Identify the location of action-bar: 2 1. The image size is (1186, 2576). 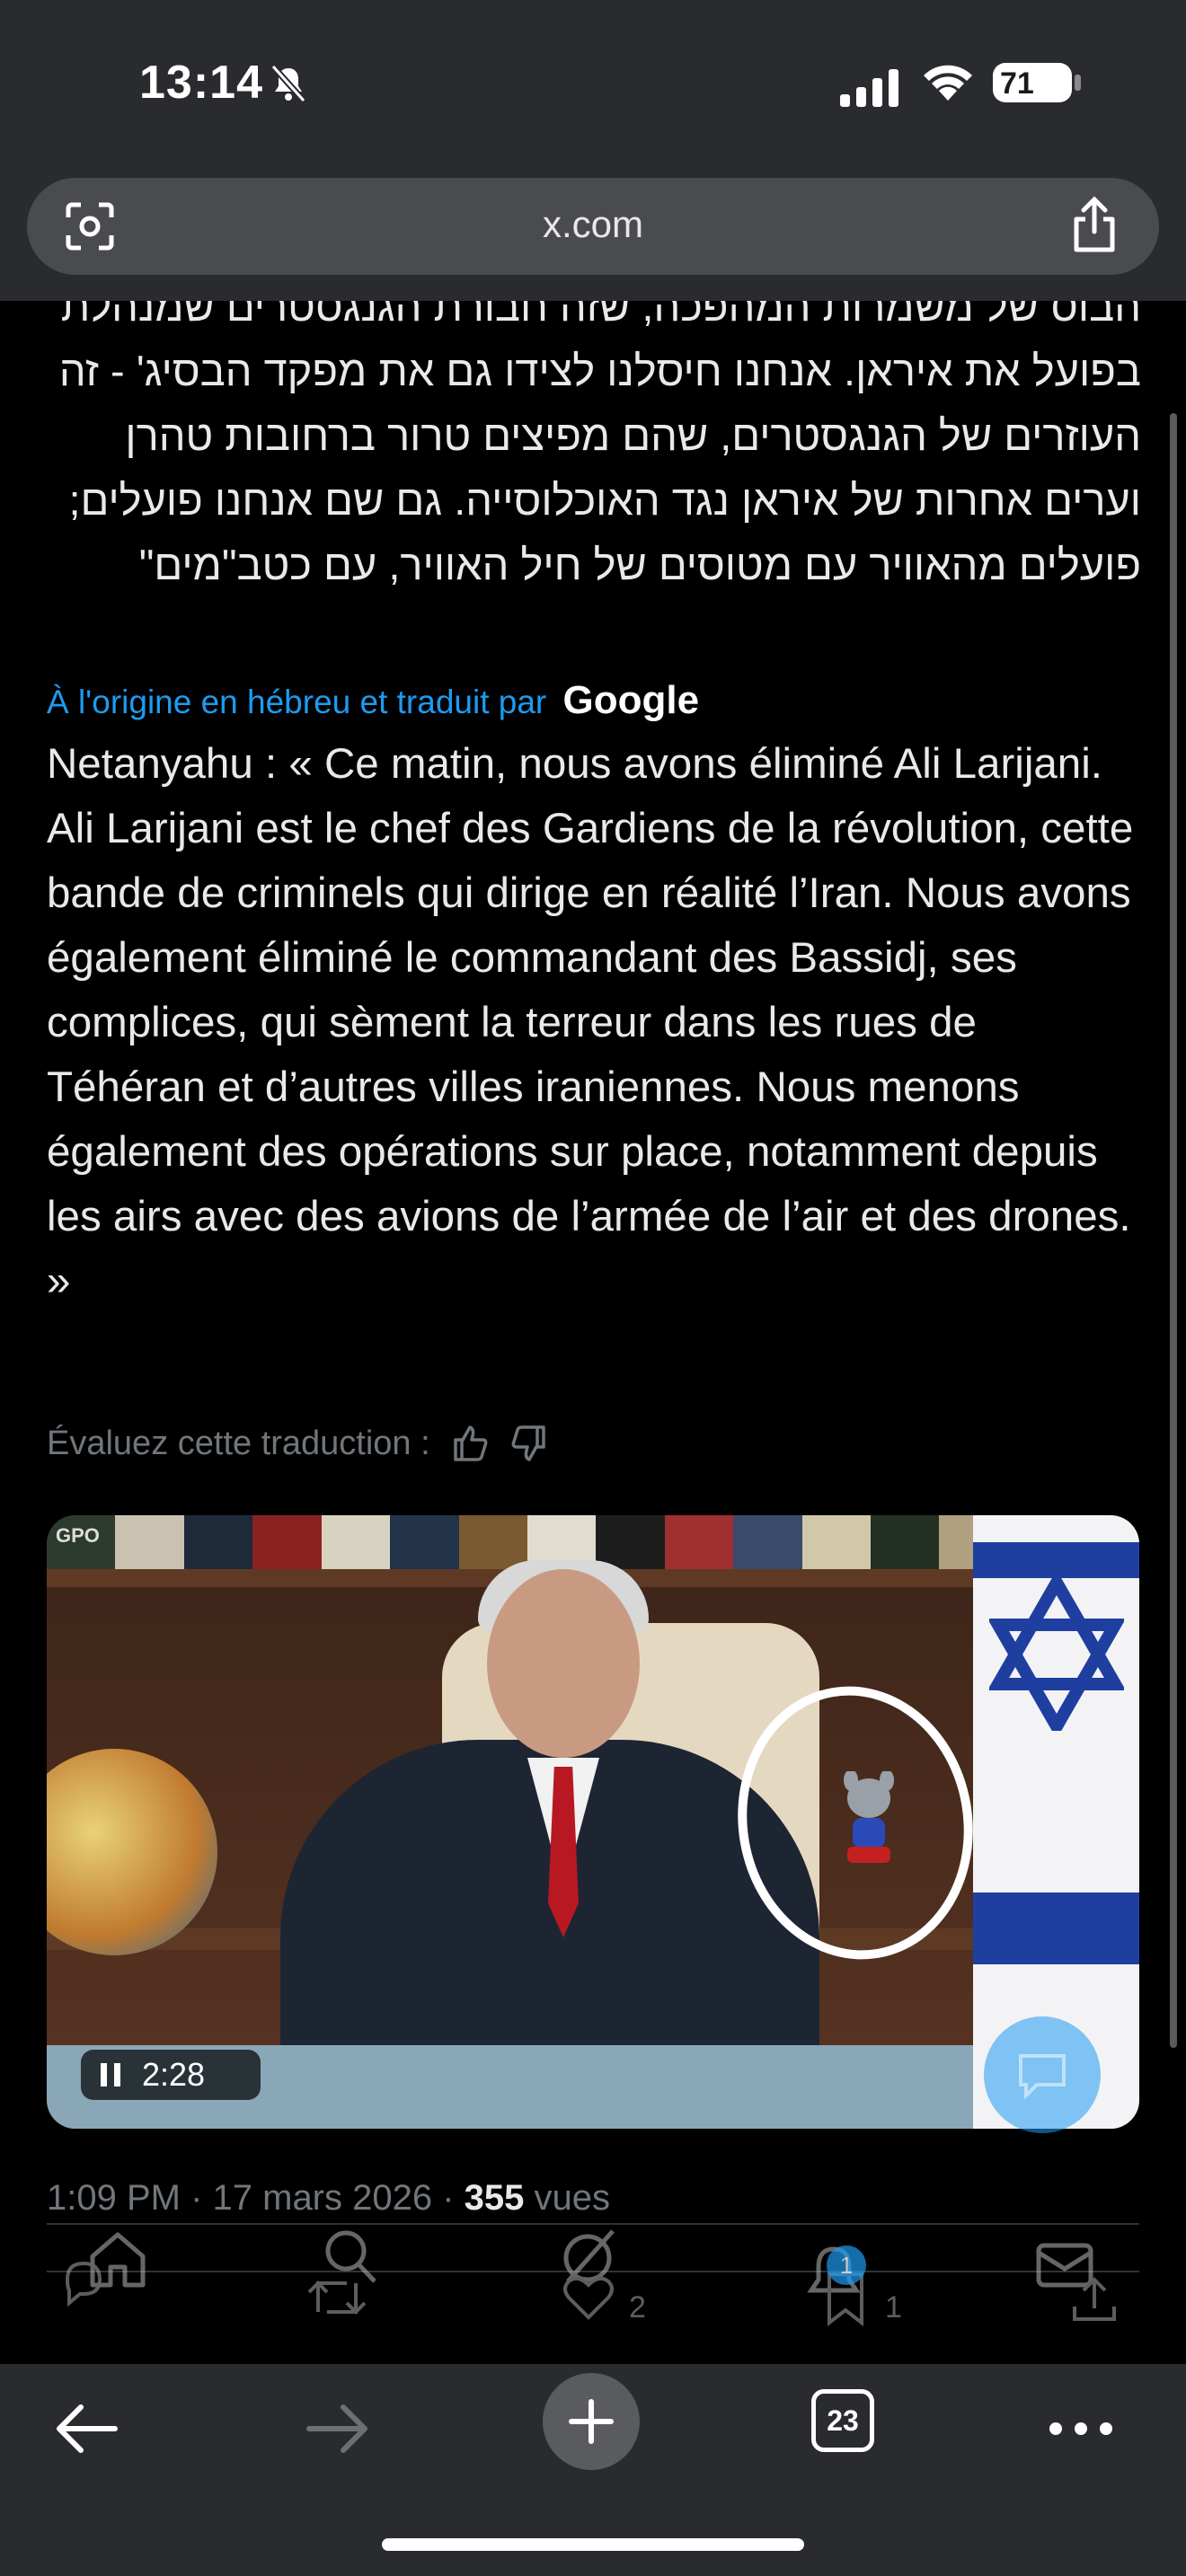
(593, 2295).